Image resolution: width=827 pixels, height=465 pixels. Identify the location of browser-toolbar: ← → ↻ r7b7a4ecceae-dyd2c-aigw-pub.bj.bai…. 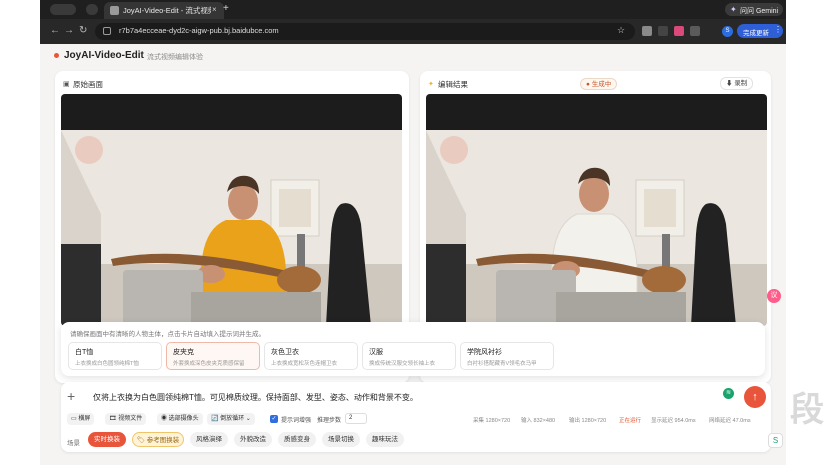
(413, 31).